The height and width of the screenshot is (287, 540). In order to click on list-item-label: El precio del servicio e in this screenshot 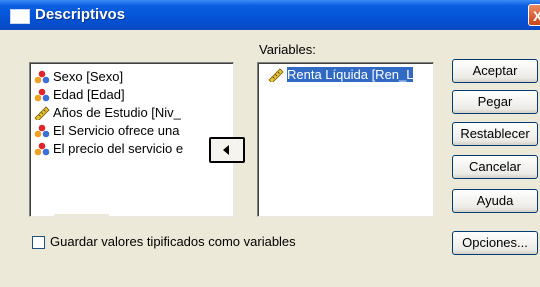, I will do `click(118, 148)`.